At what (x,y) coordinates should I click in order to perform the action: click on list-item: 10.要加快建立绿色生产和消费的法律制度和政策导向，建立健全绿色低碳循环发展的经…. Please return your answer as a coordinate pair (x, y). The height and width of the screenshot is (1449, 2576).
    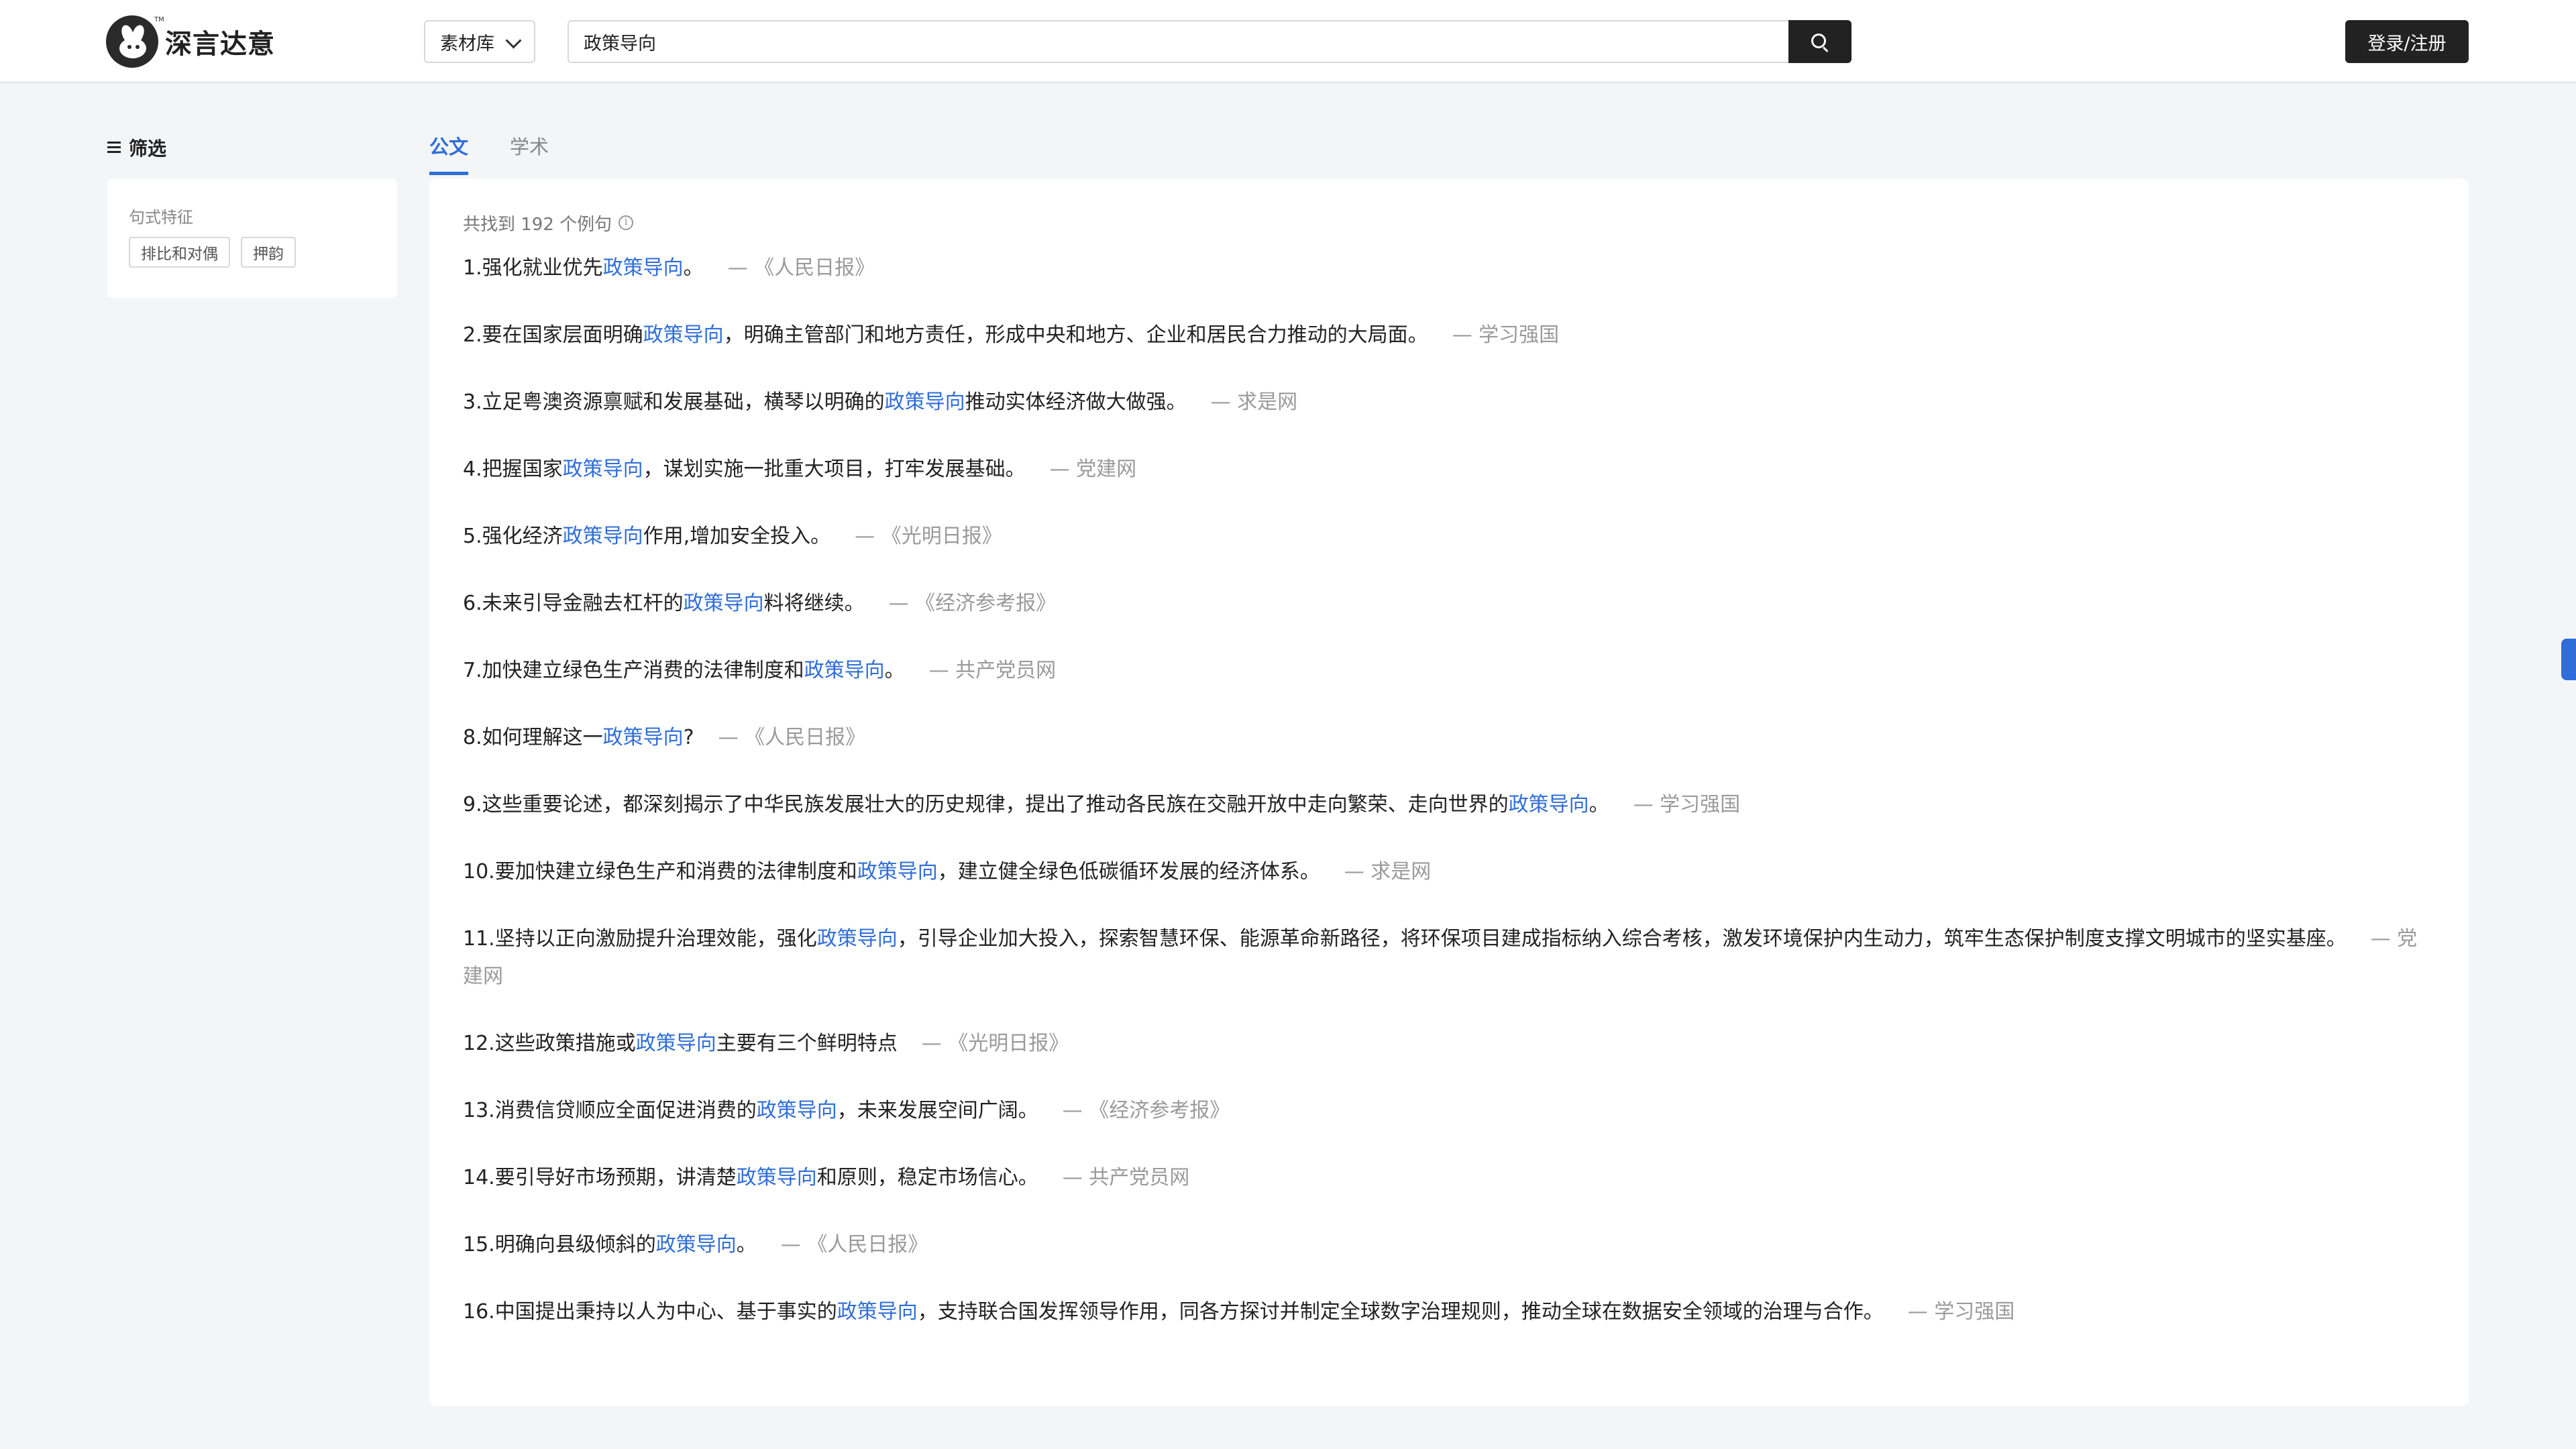
    Looking at the image, I should click on (1449, 872).